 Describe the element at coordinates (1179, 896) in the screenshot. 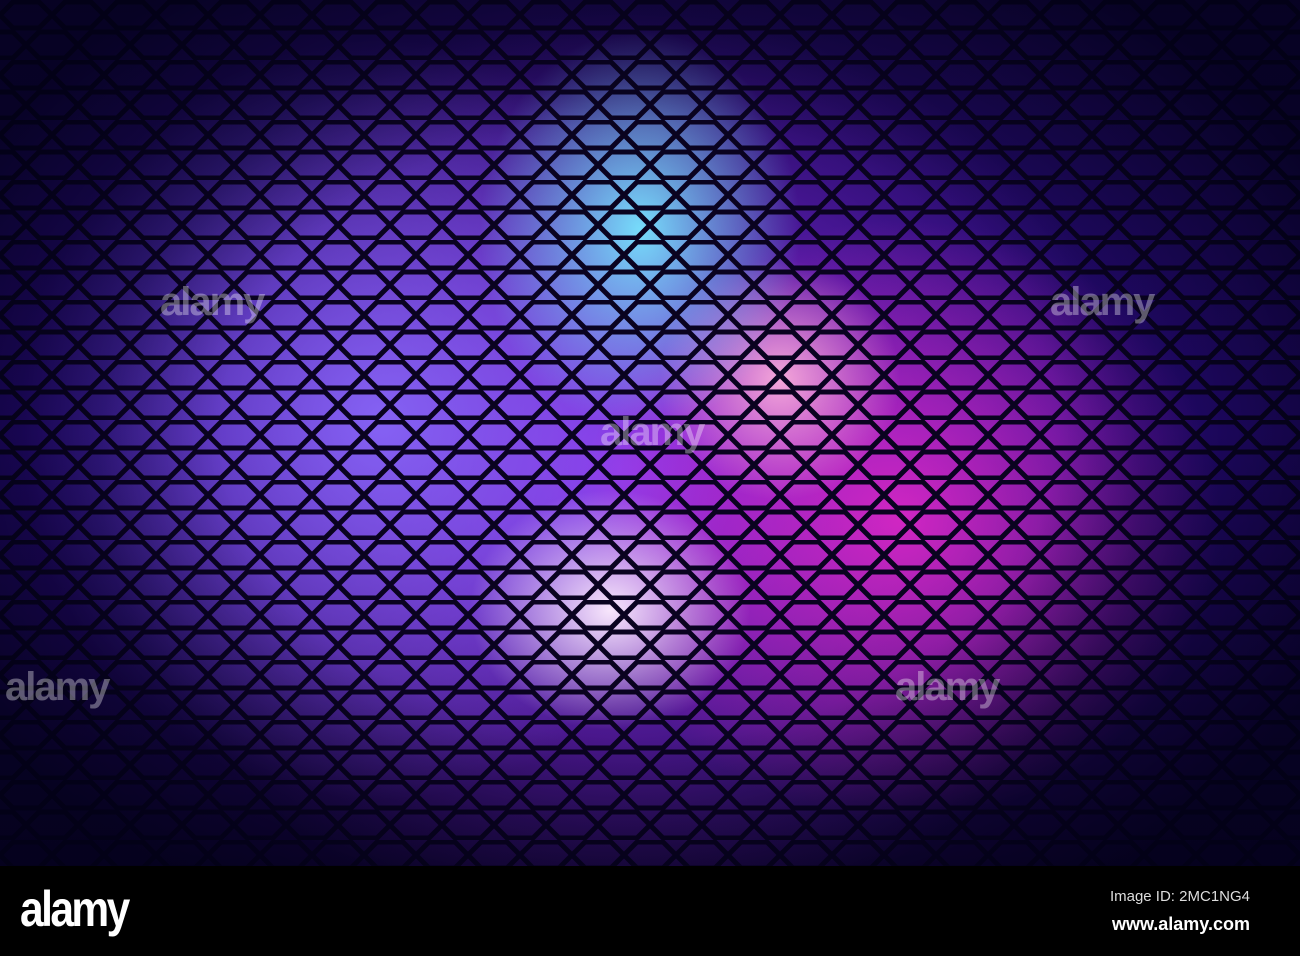

I see `image-id: Image ID: 2MC1NG4` at that location.